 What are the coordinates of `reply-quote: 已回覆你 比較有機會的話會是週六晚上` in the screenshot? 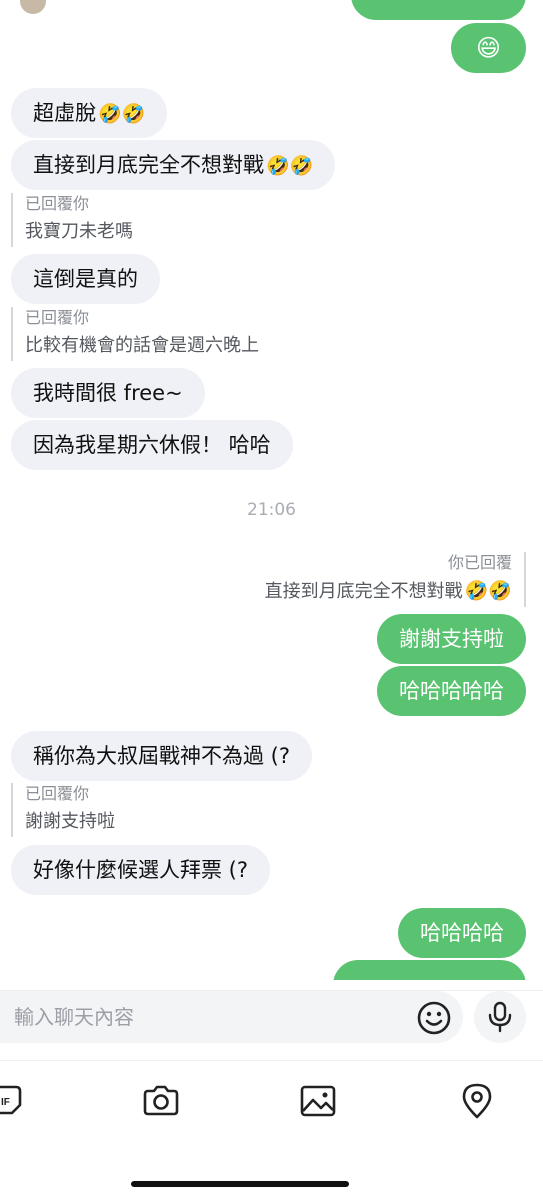 It's located at (135, 334).